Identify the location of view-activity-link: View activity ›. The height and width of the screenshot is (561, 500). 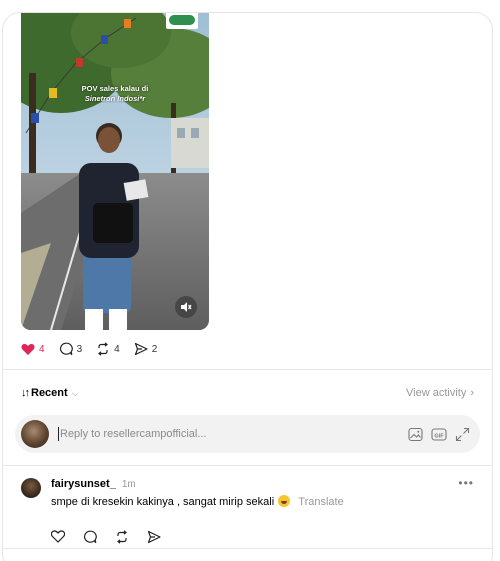
(440, 393).